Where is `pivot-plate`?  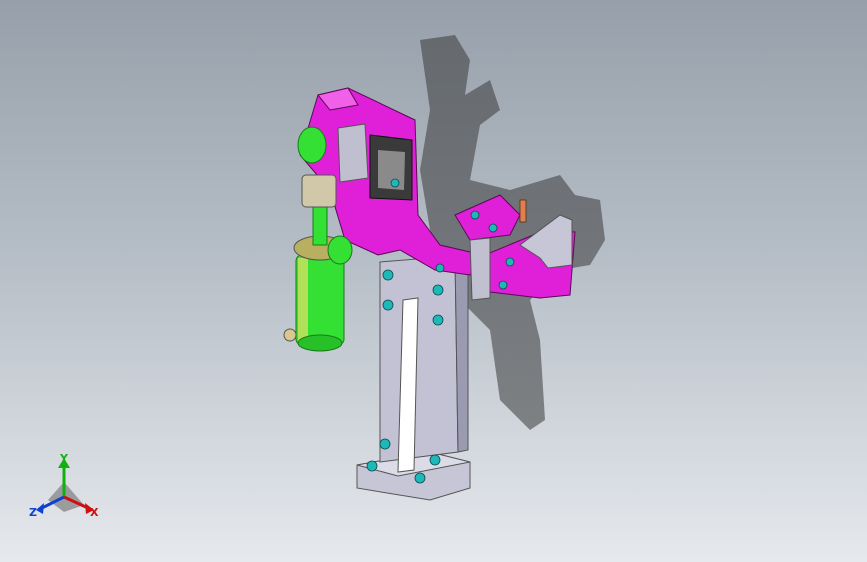
pivot-plate is located at coordinates (353, 153).